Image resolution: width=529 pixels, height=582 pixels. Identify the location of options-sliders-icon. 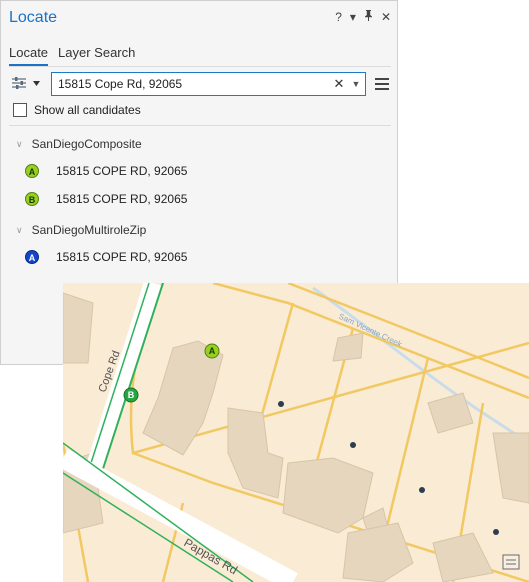
(19, 83).